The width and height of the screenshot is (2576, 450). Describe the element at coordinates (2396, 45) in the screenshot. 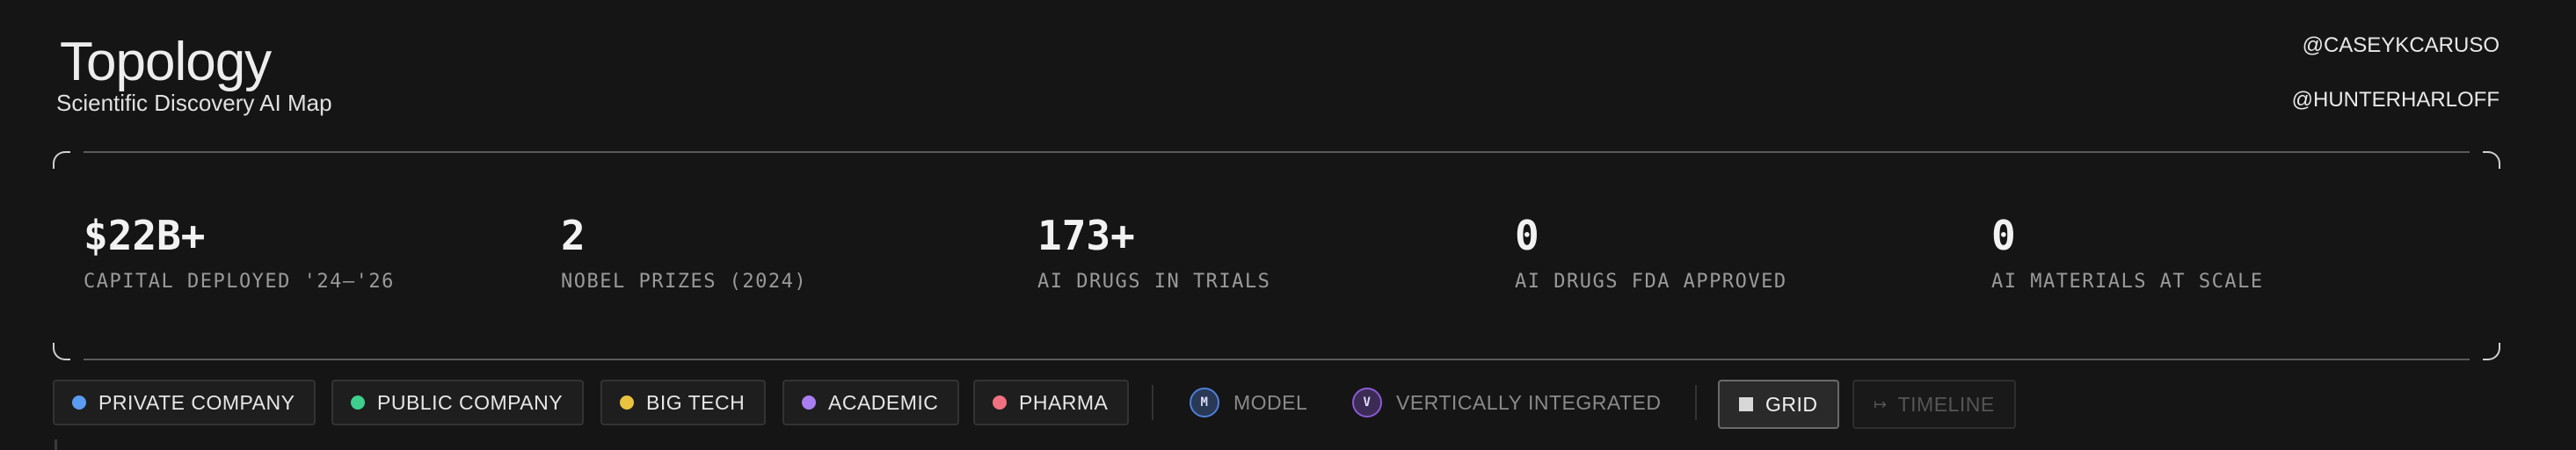

I see `handle-link-casey: @CASEYKCARUSO` at that location.